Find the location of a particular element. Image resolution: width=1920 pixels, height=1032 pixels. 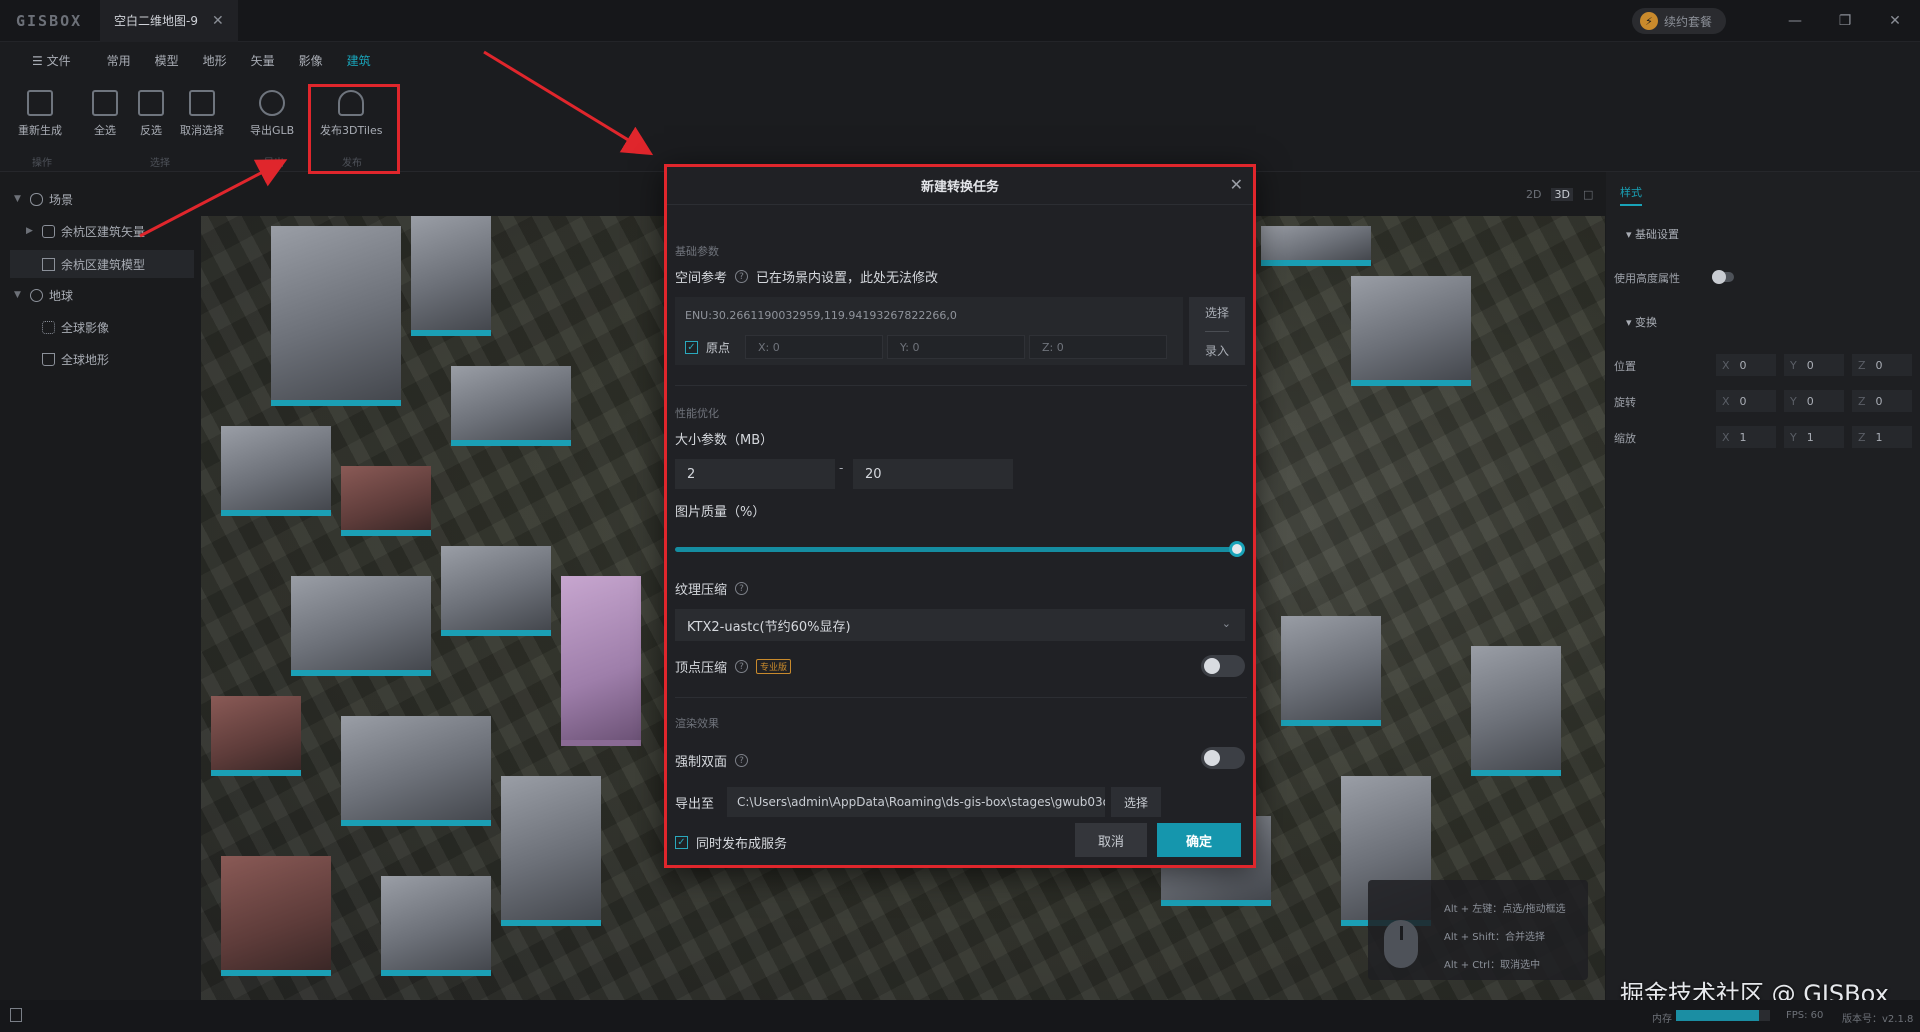

chevron-down-icon: ▼ is located at coordinates (17, 295).